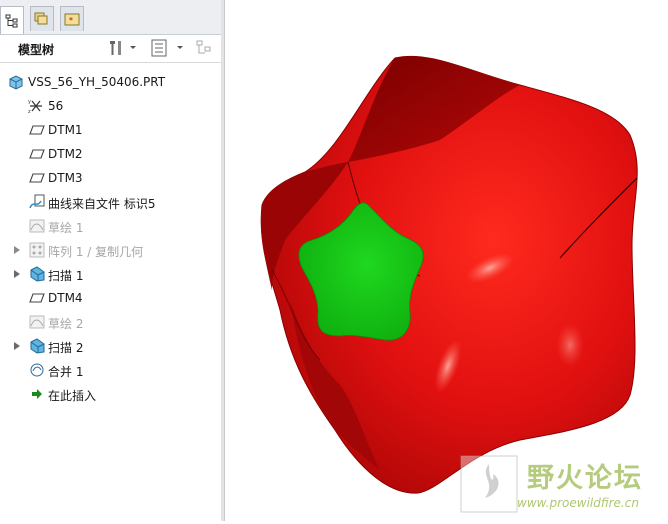 The width and height of the screenshot is (668, 524). Describe the element at coordinates (570, 345) in the screenshot. I see `specular-highlight` at that location.